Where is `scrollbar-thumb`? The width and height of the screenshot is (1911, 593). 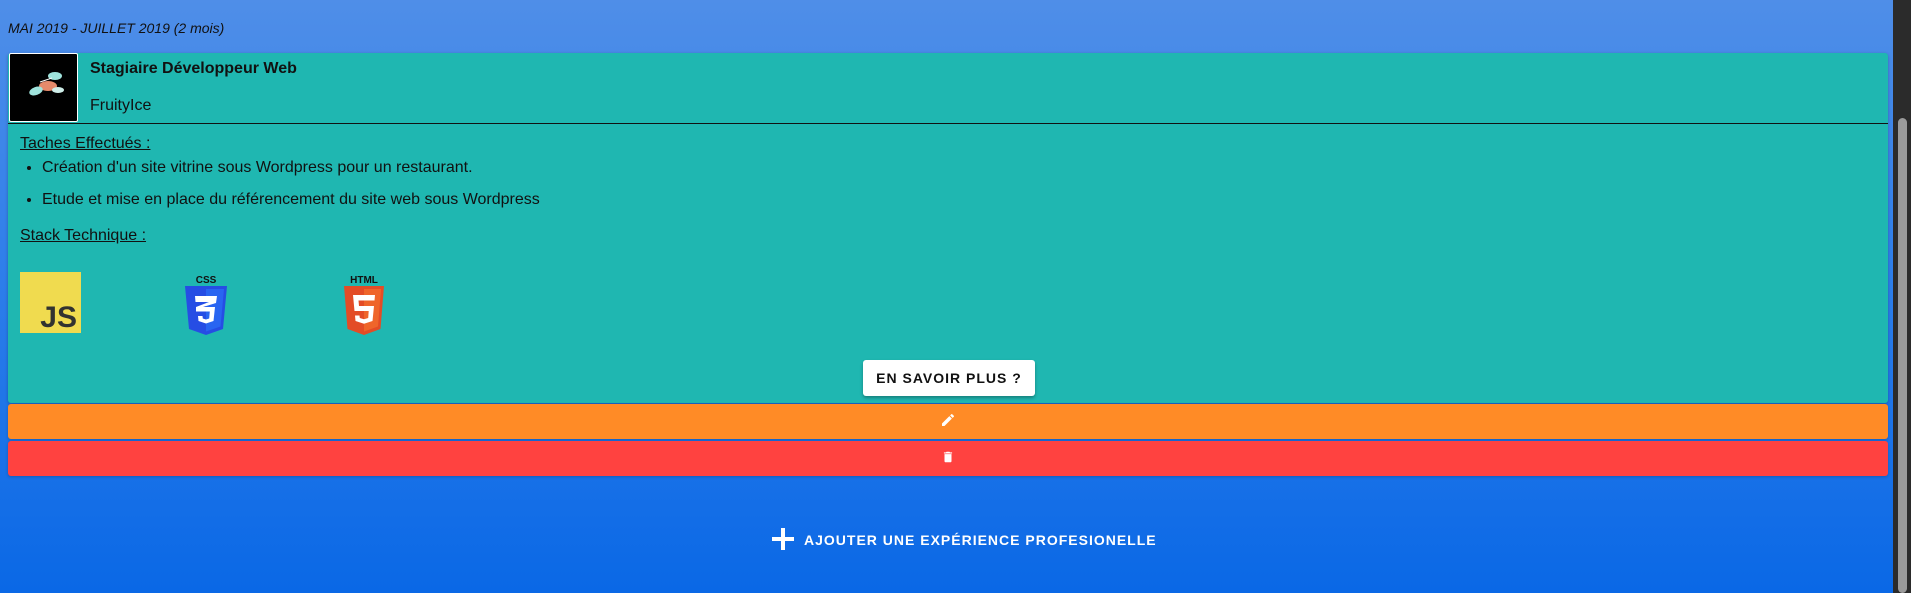 scrollbar-thumb is located at coordinates (1902, 355).